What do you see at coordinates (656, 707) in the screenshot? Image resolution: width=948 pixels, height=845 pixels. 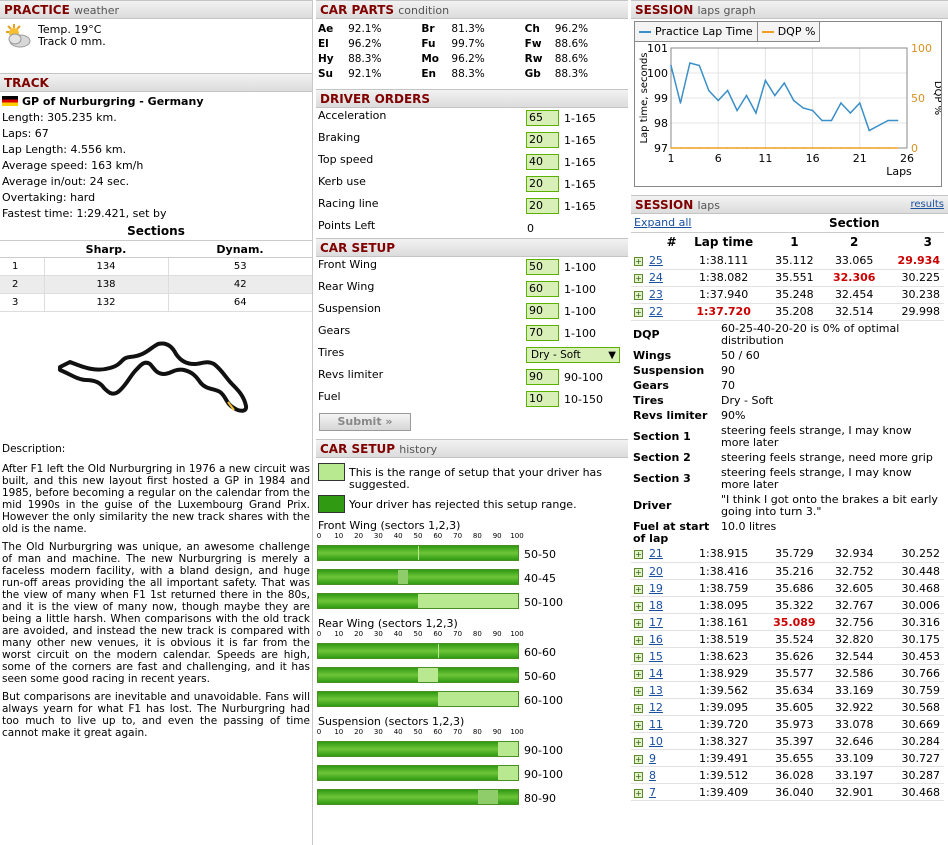 I see `lap-number-link: 12` at bounding box center [656, 707].